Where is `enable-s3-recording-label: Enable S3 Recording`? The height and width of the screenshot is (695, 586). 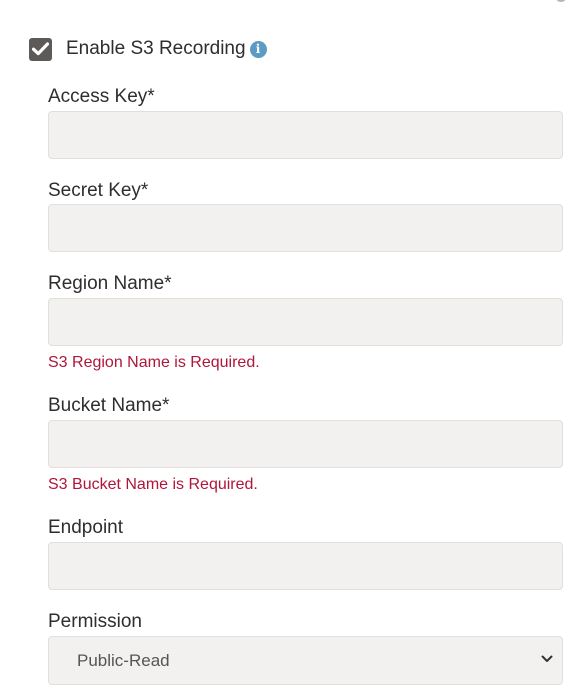
enable-s3-recording-label: Enable S3 Recording is located at coordinates (156, 48).